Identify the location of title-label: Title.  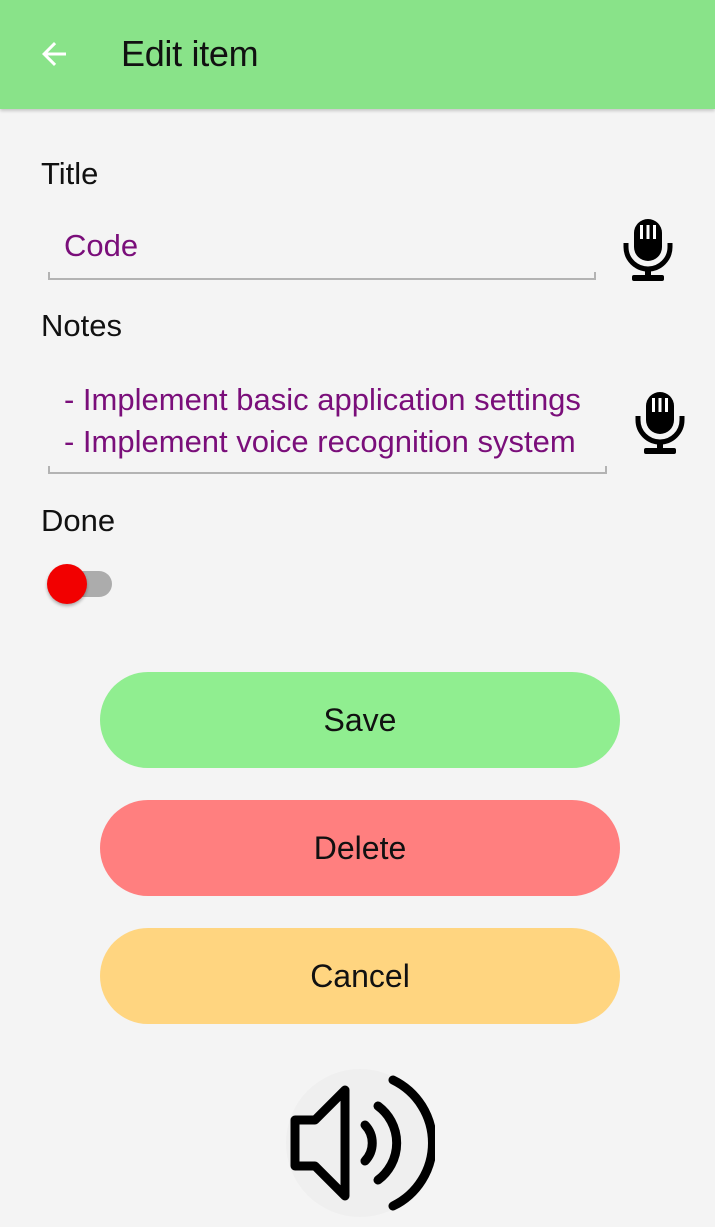
(70, 173).